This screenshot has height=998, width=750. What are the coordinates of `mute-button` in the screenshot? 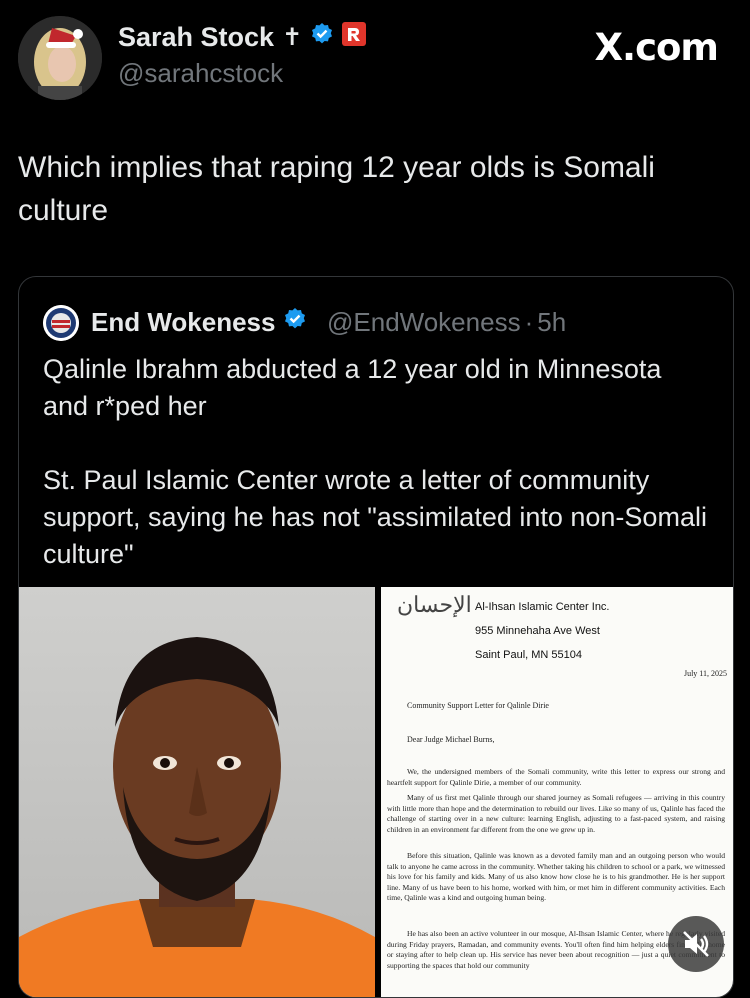 It's located at (696, 944).